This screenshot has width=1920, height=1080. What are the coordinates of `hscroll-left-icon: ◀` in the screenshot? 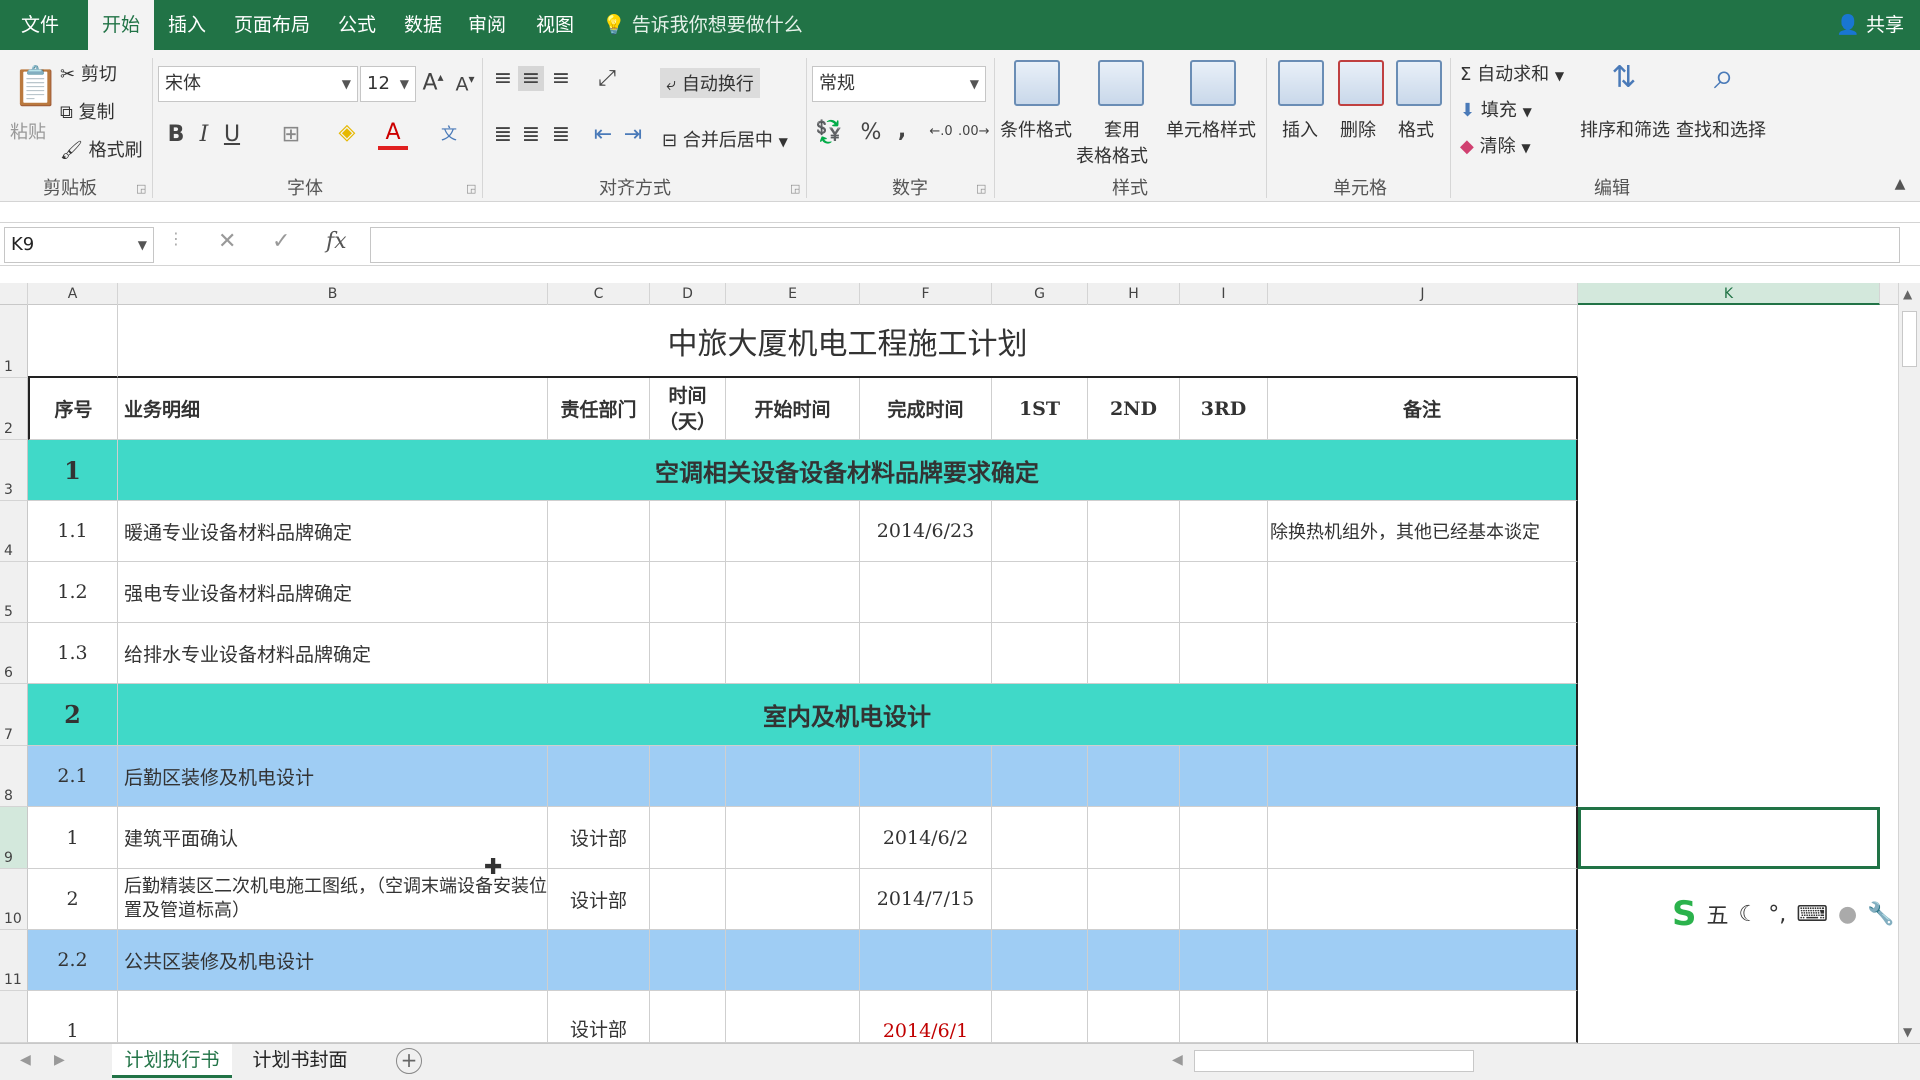 It's located at (1177, 1060).